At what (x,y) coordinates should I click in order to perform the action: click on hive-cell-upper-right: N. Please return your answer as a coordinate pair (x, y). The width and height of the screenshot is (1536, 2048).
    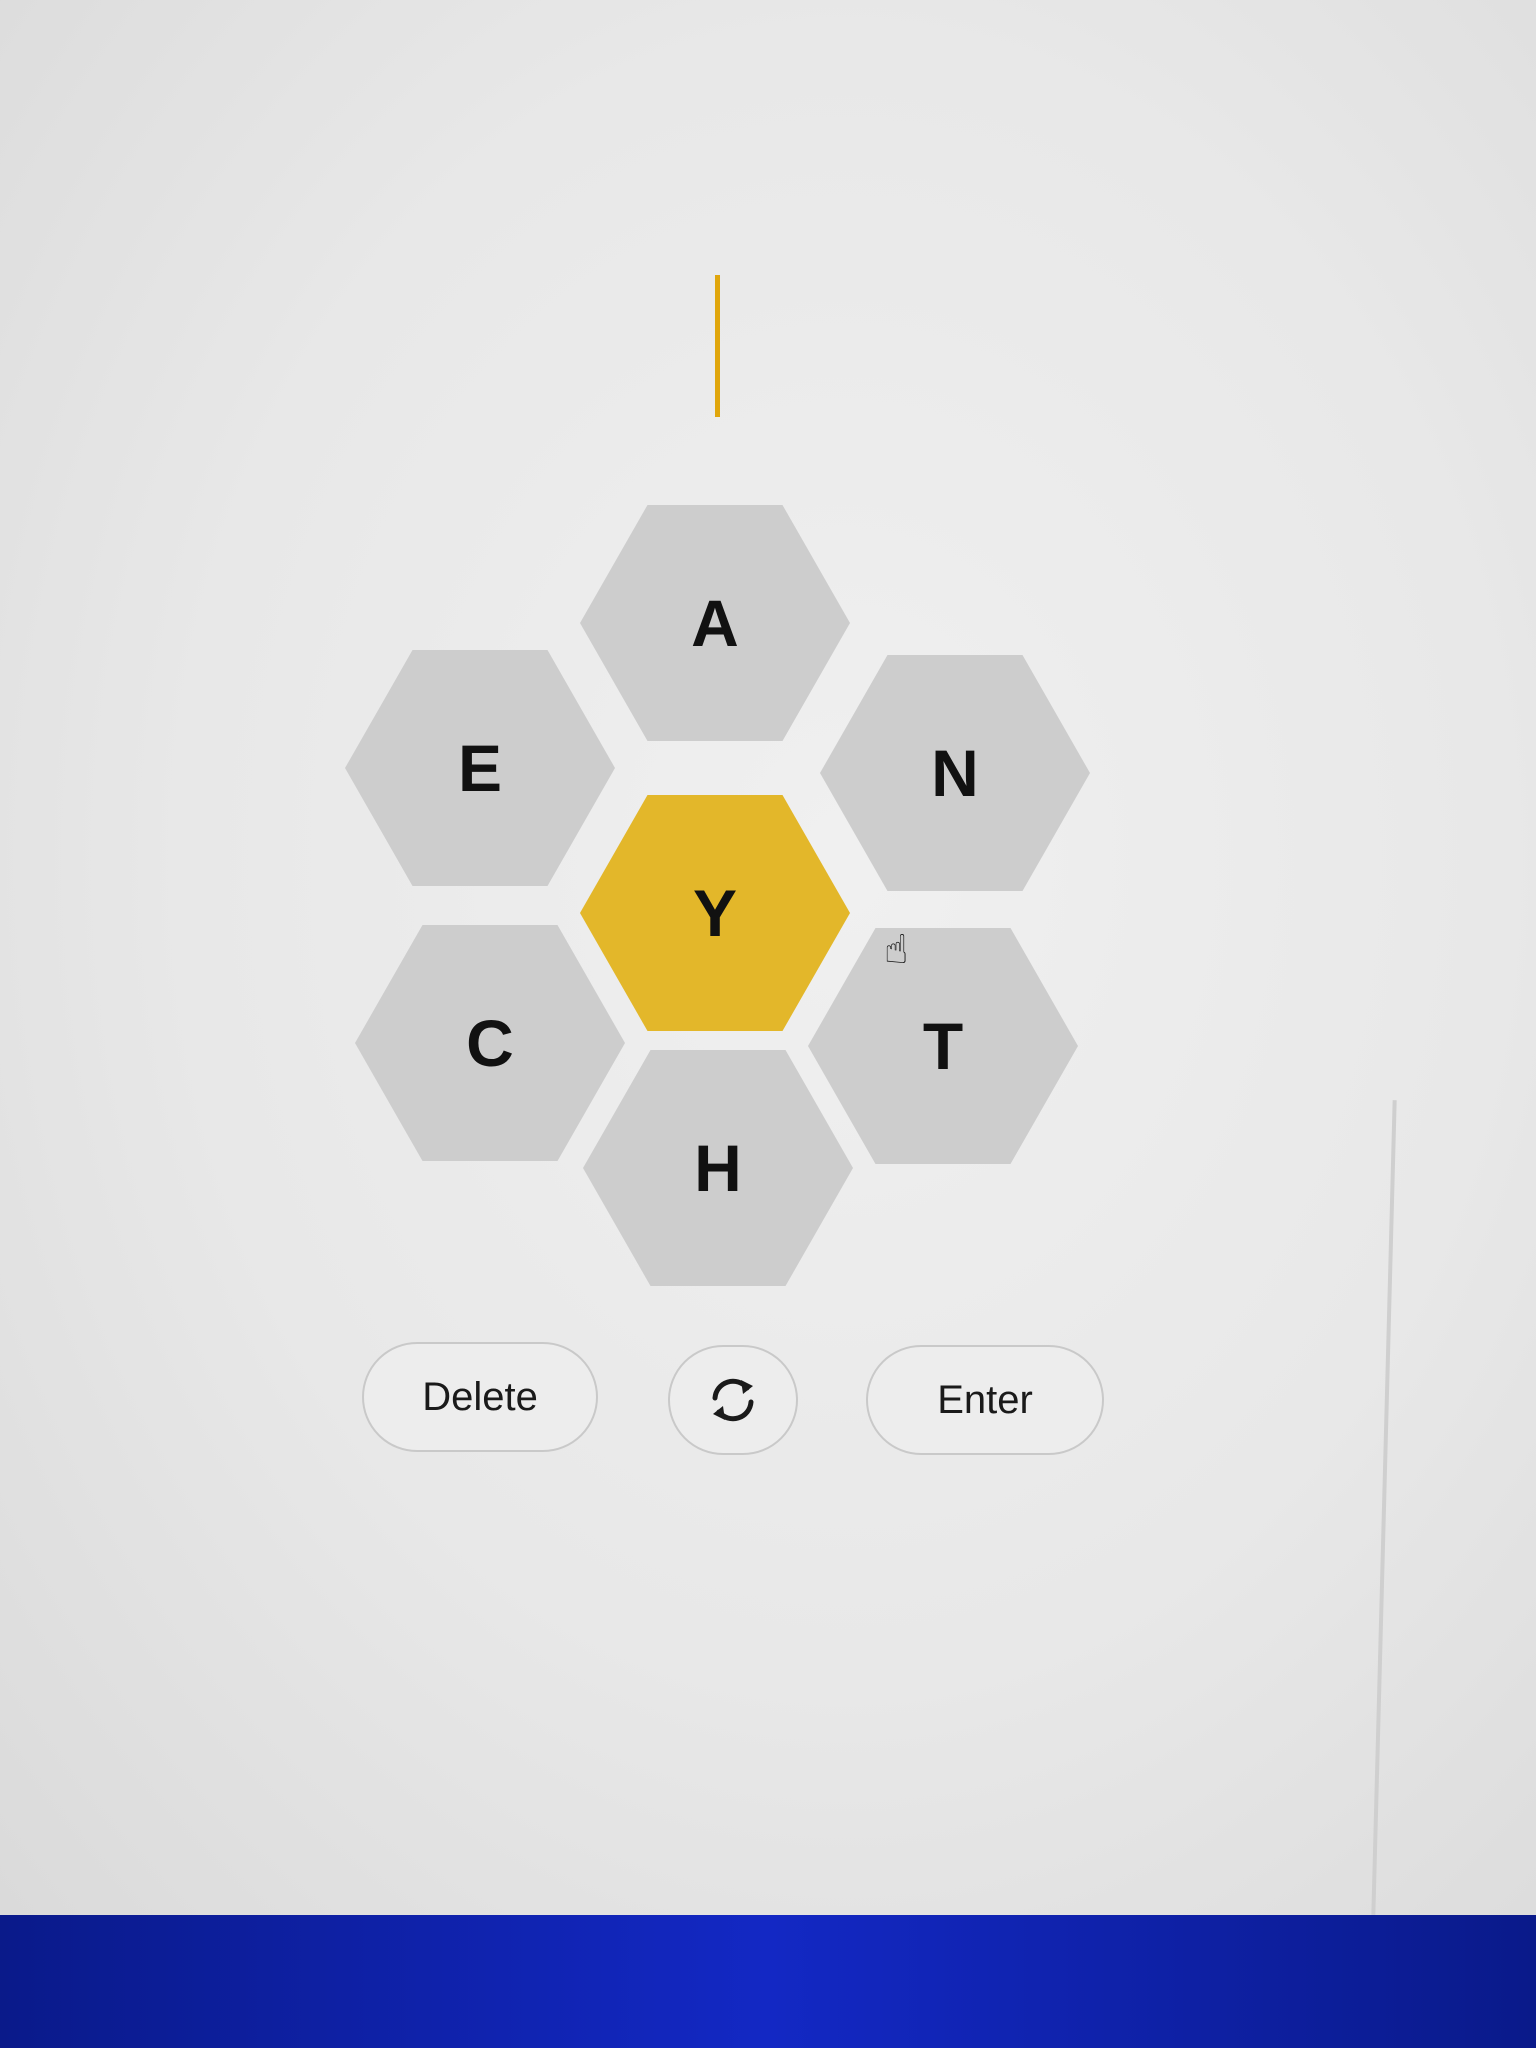
    Looking at the image, I should click on (955, 773).